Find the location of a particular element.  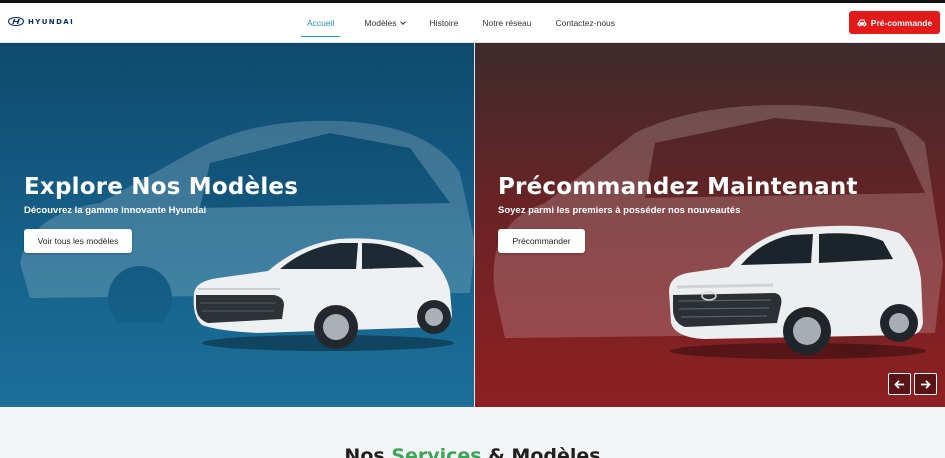

suv-car-image is located at coordinates (797, 292).